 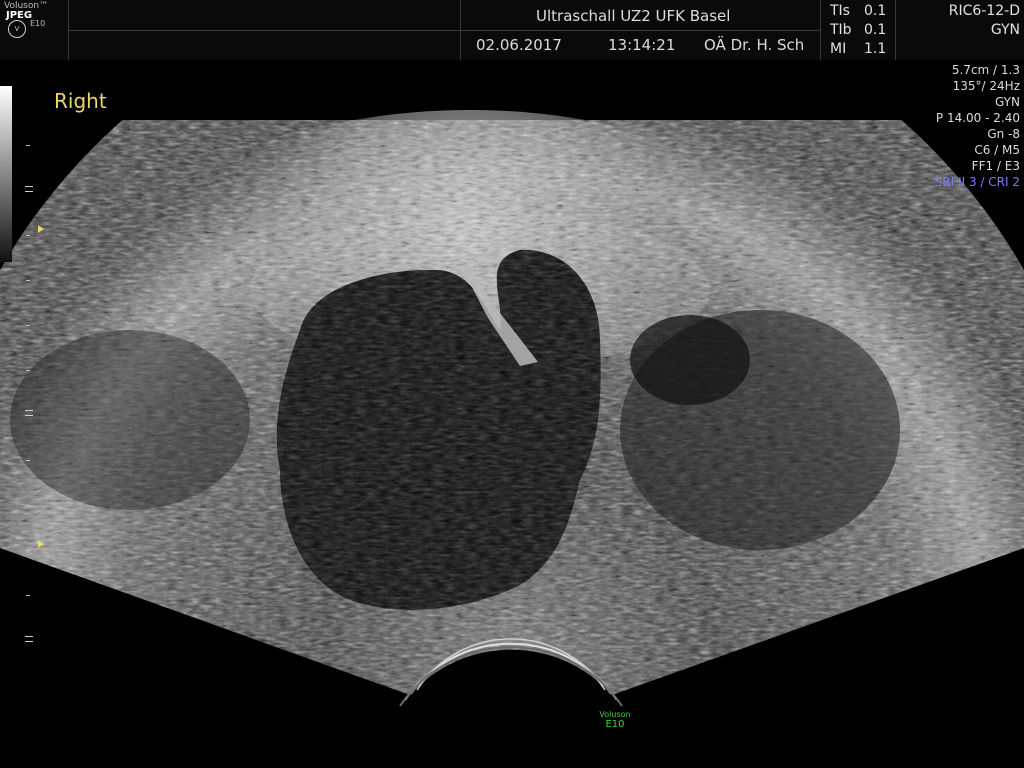 I want to click on param-gain: Gn -8, so click(x=1003, y=134).